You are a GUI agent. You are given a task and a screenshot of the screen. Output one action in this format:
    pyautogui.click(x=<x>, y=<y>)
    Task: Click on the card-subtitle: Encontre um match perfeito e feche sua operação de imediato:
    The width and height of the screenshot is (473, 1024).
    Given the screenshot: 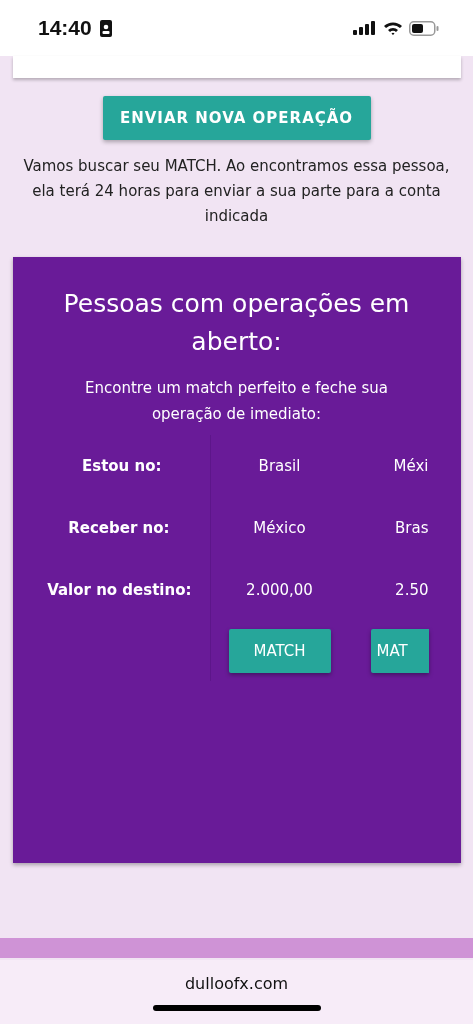 What is the action you would take?
    pyautogui.click(x=236, y=401)
    